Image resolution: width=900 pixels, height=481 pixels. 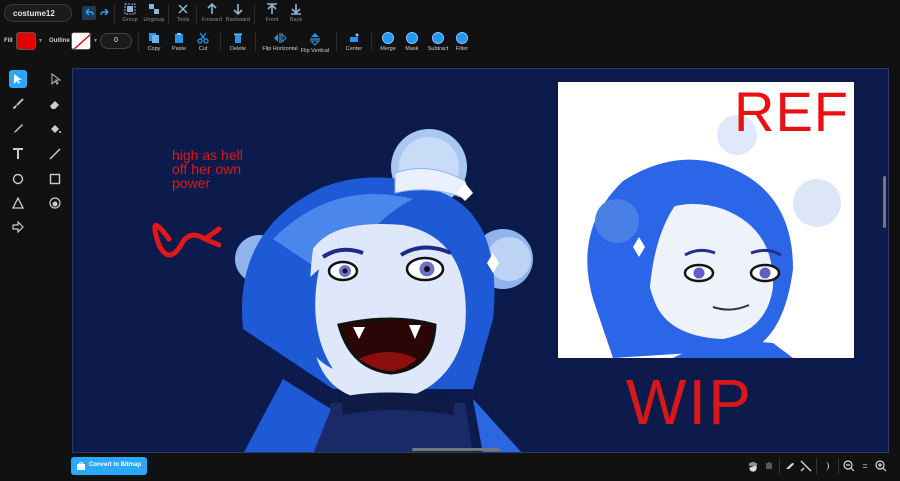 I want to click on fill-tool, so click(x=55, y=129).